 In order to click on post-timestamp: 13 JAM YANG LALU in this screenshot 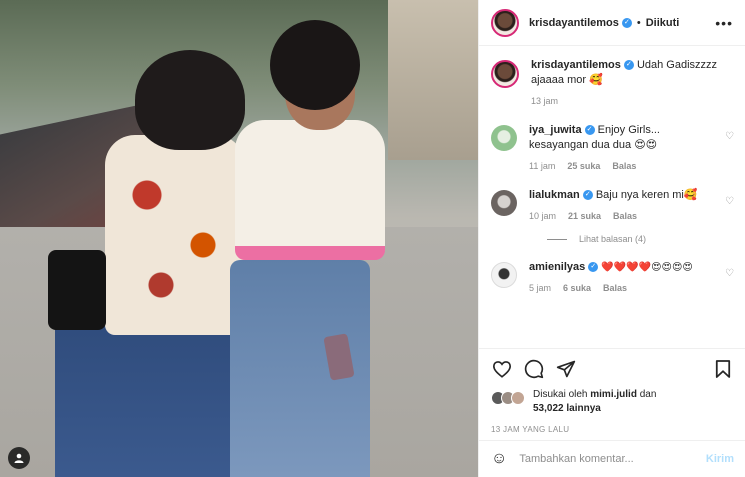, I will do `click(530, 429)`.